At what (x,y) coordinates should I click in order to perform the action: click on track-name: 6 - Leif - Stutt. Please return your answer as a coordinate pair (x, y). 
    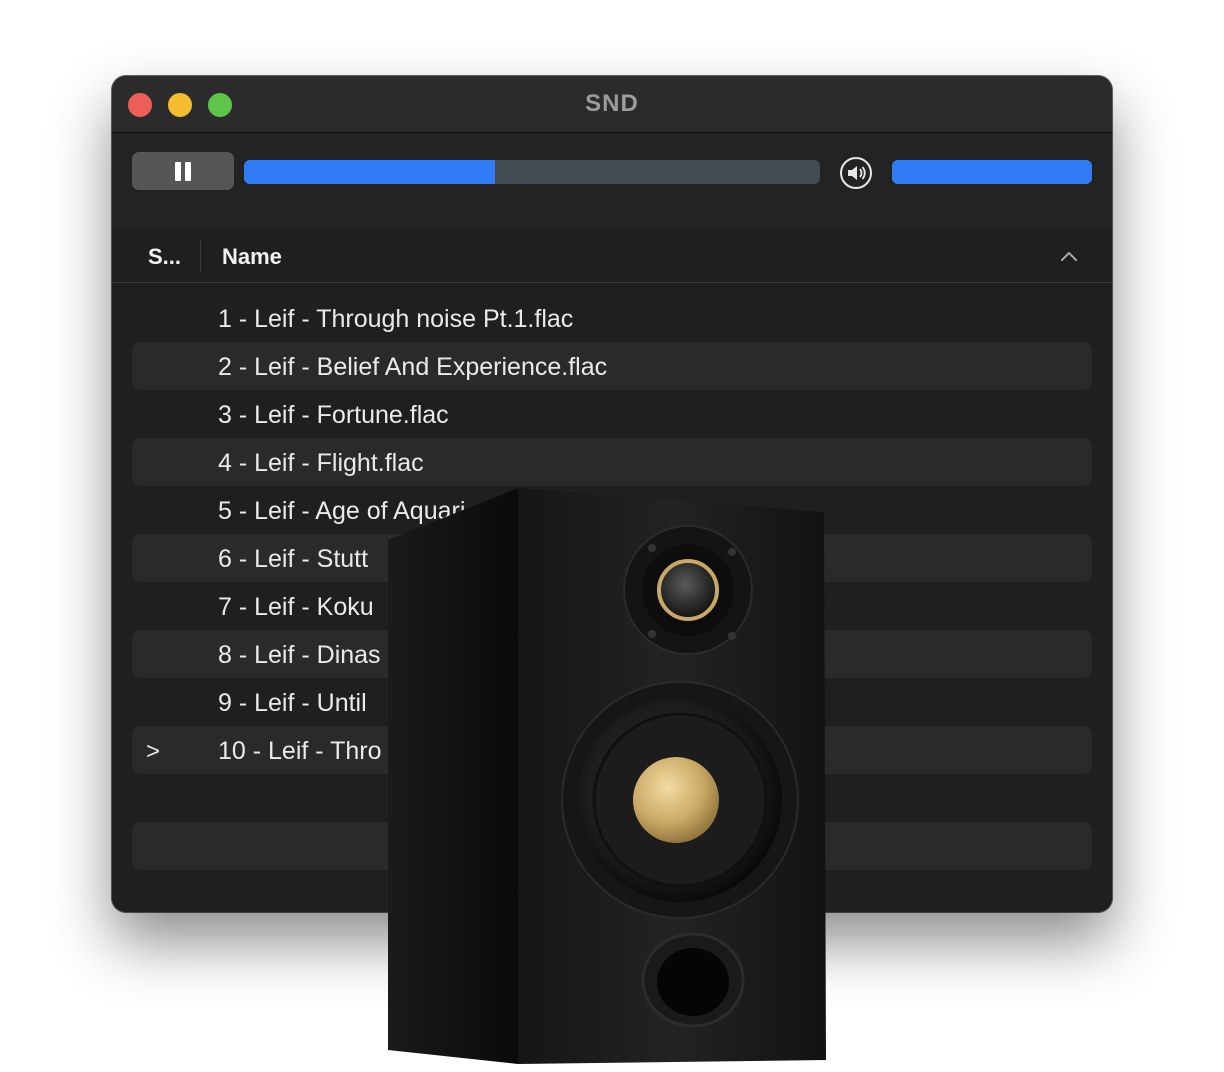
    Looking at the image, I should click on (293, 559).